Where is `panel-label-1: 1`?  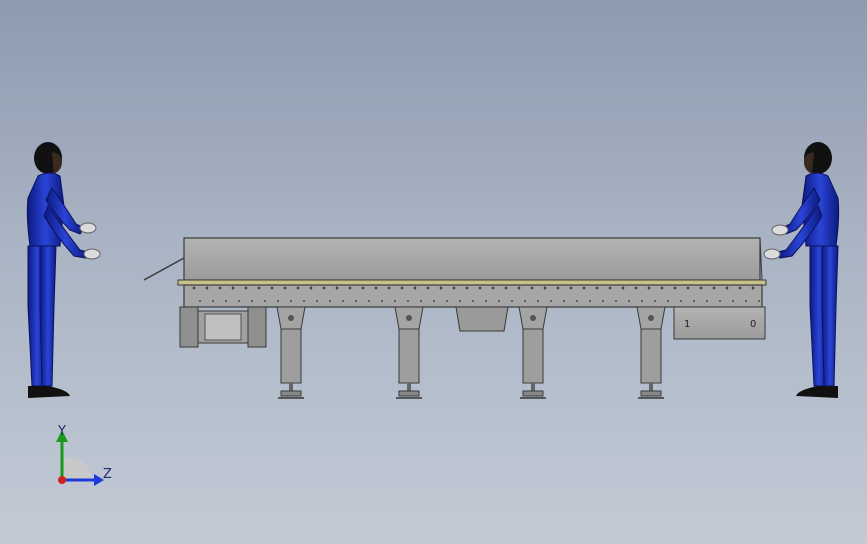
panel-label-1: 1 is located at coordinates (687, 324).